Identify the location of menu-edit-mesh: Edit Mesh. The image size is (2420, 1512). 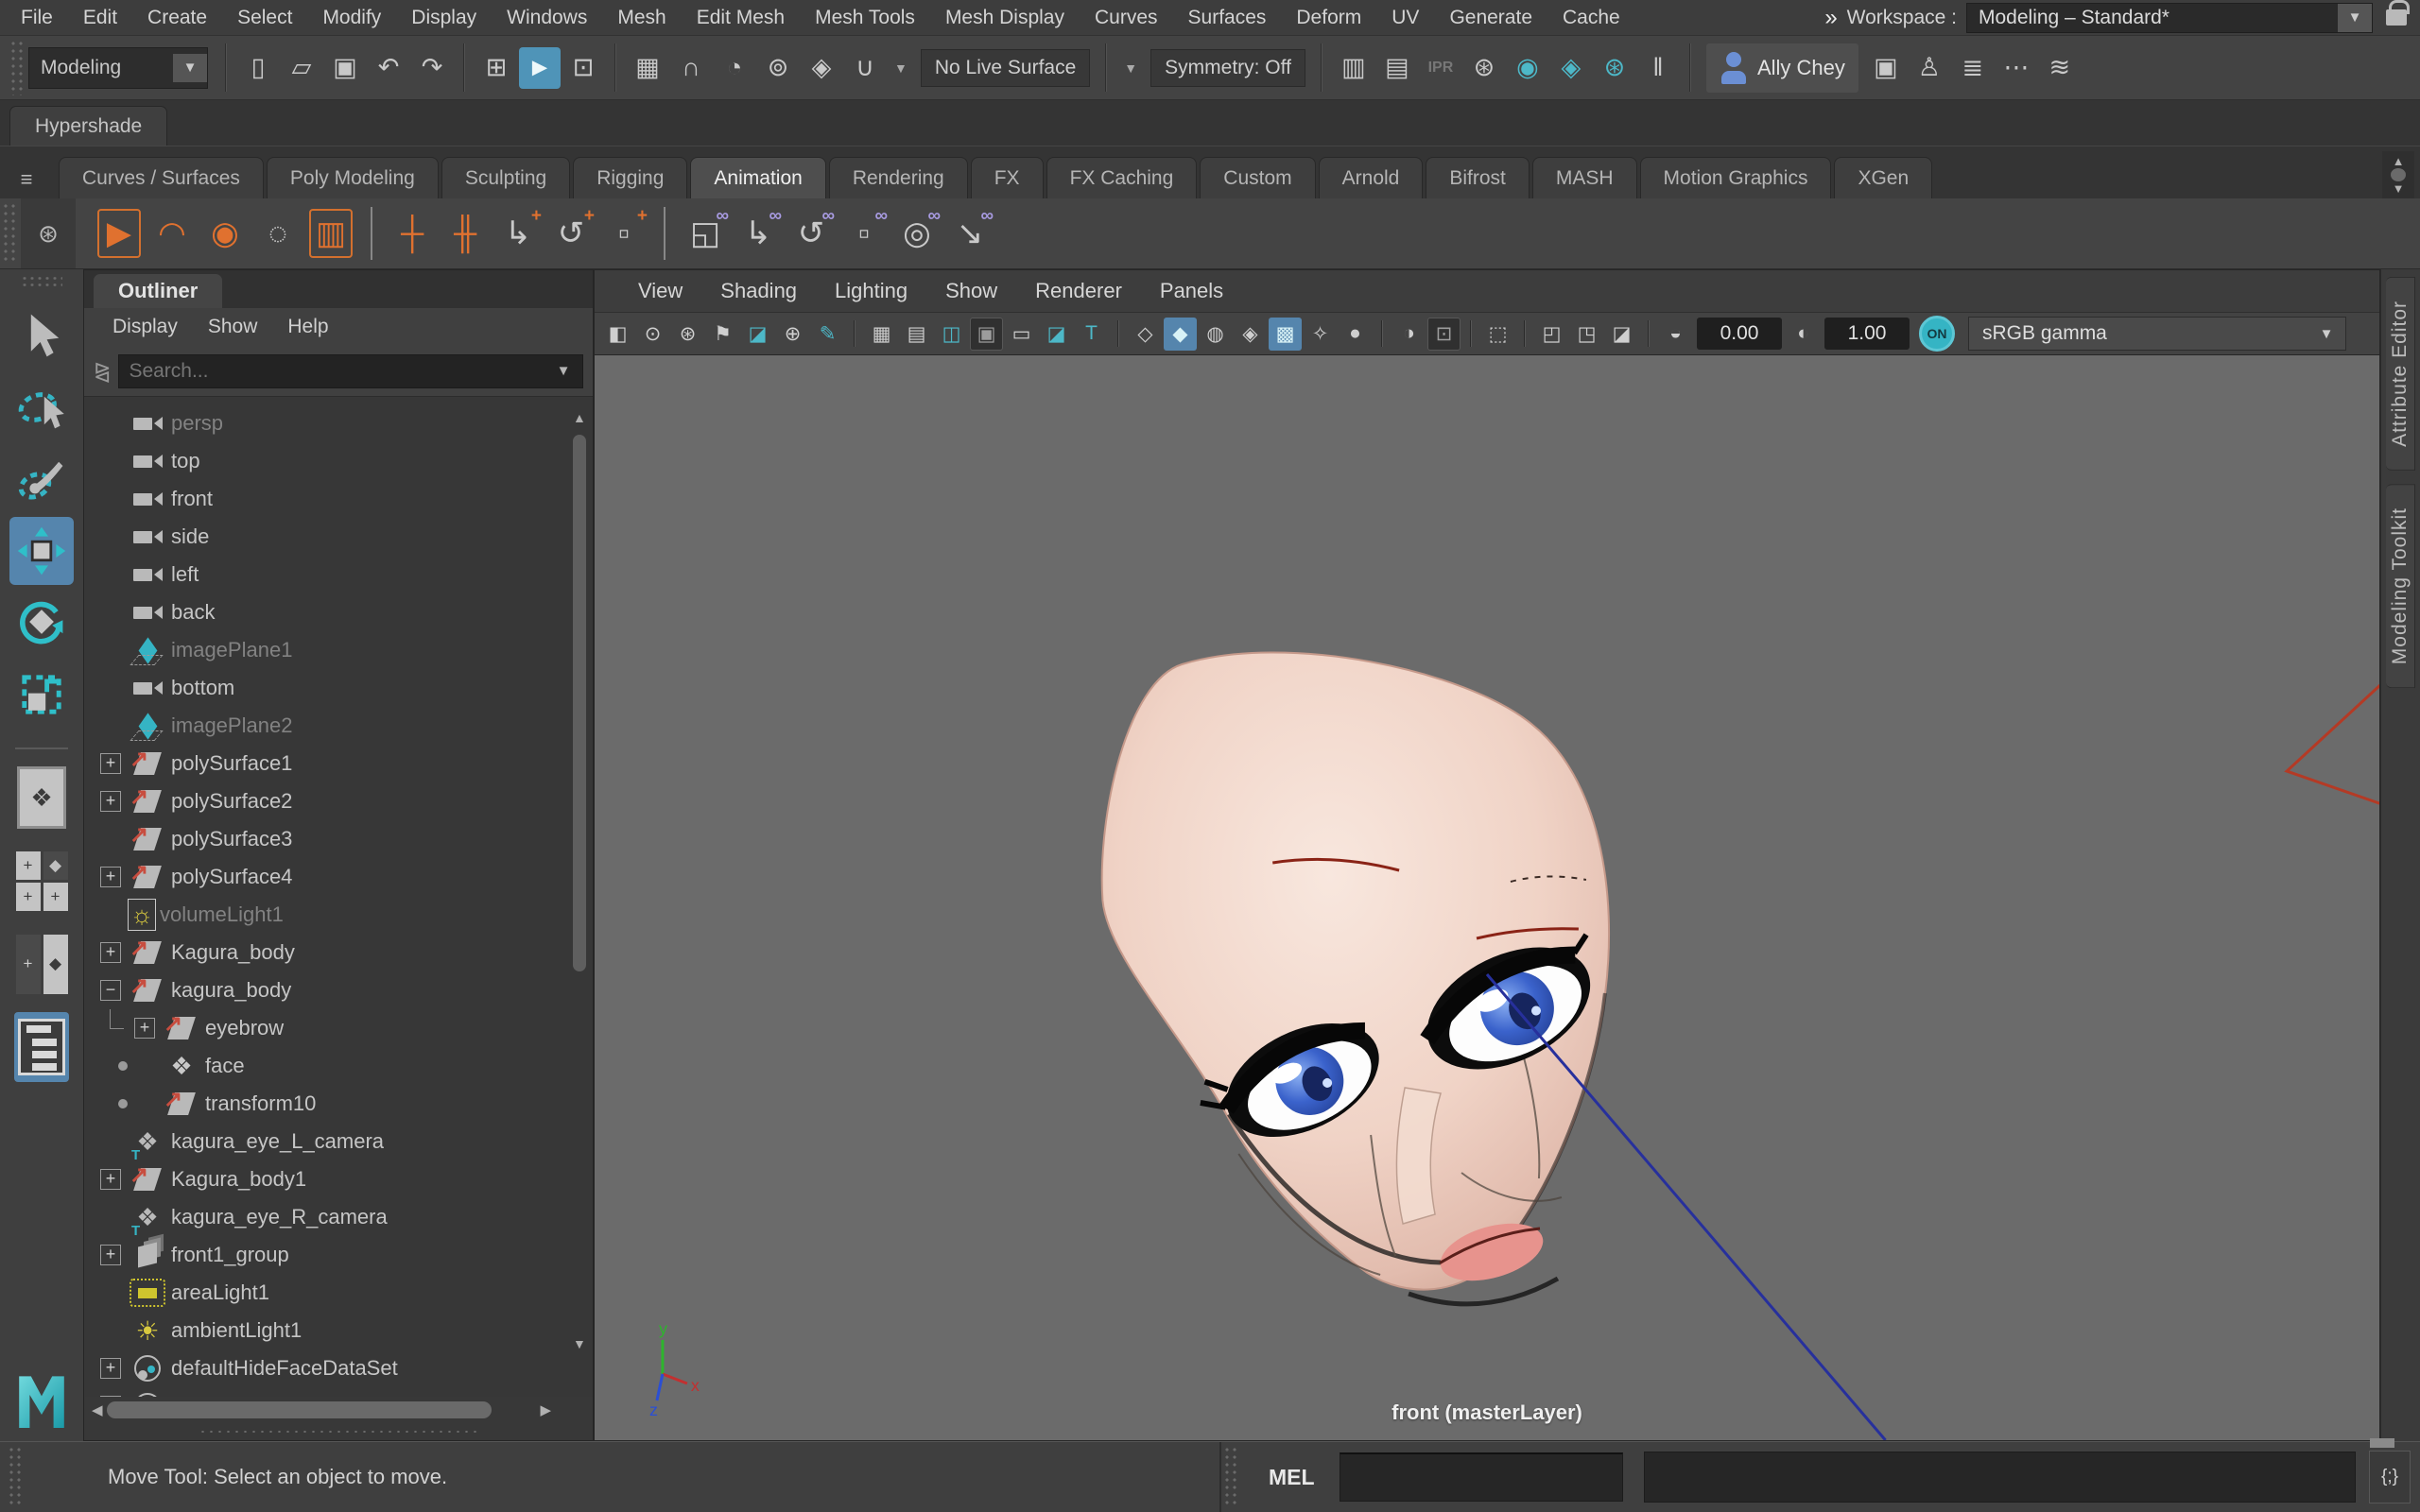
(741, 18).